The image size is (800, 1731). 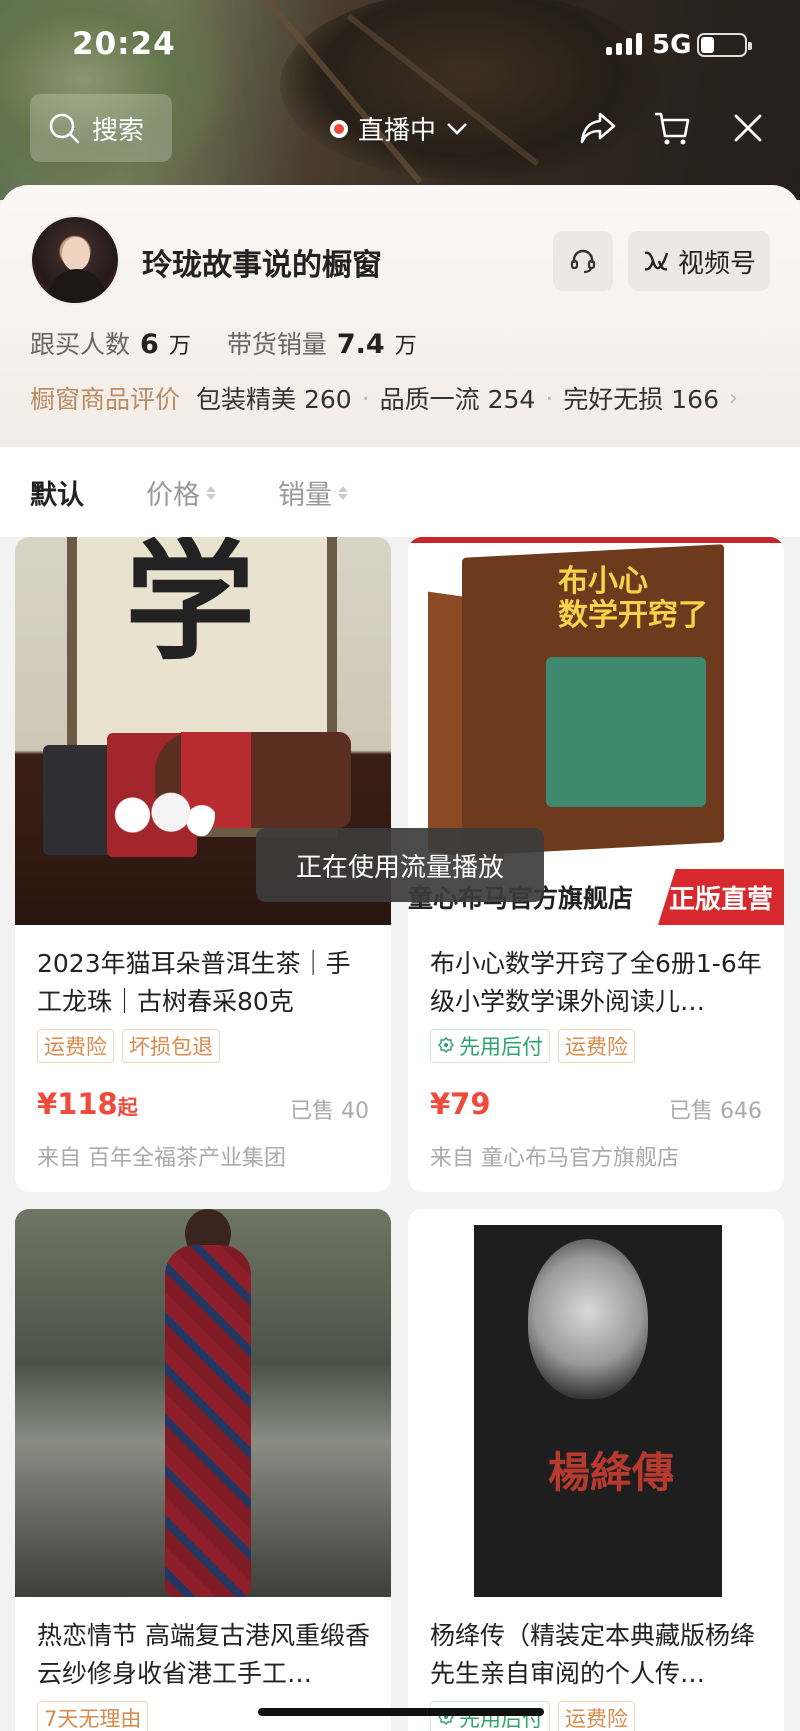 I want to click on sort-bar: 默认 价格 销量, so click(x=400, y=492).